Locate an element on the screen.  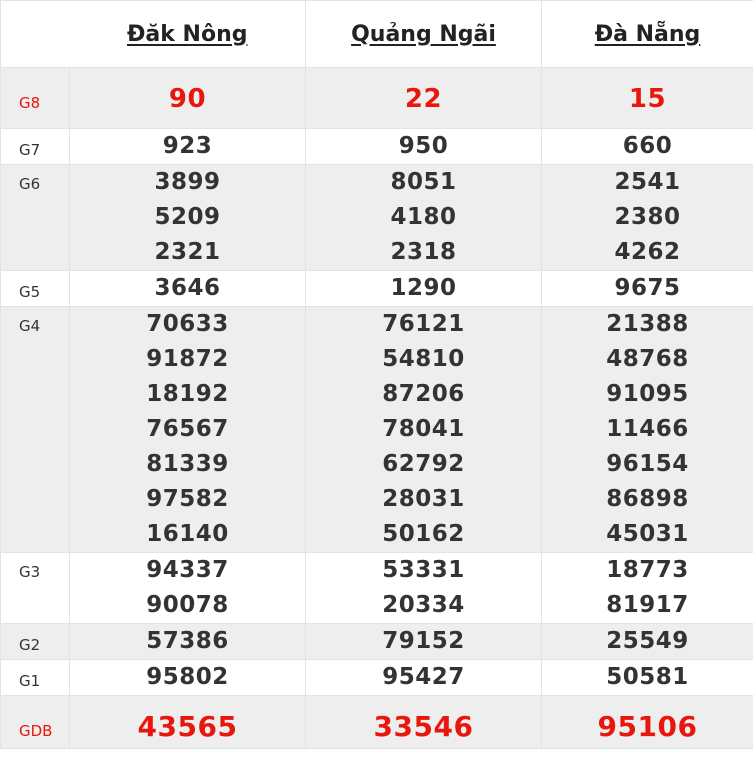
prize-row-g8: G8 90 22 15 is located at coordinates (377, 98).